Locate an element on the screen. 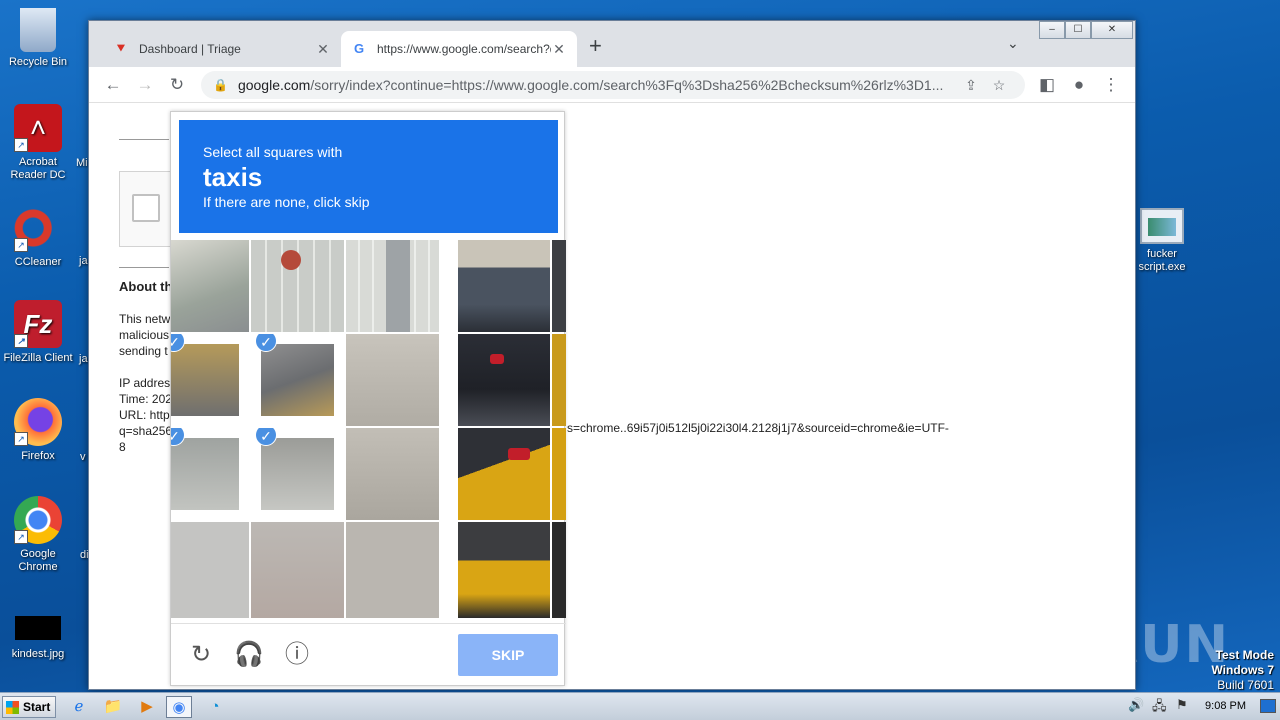  desktop-partial-label: Mi is located at coordinates (82, 163).